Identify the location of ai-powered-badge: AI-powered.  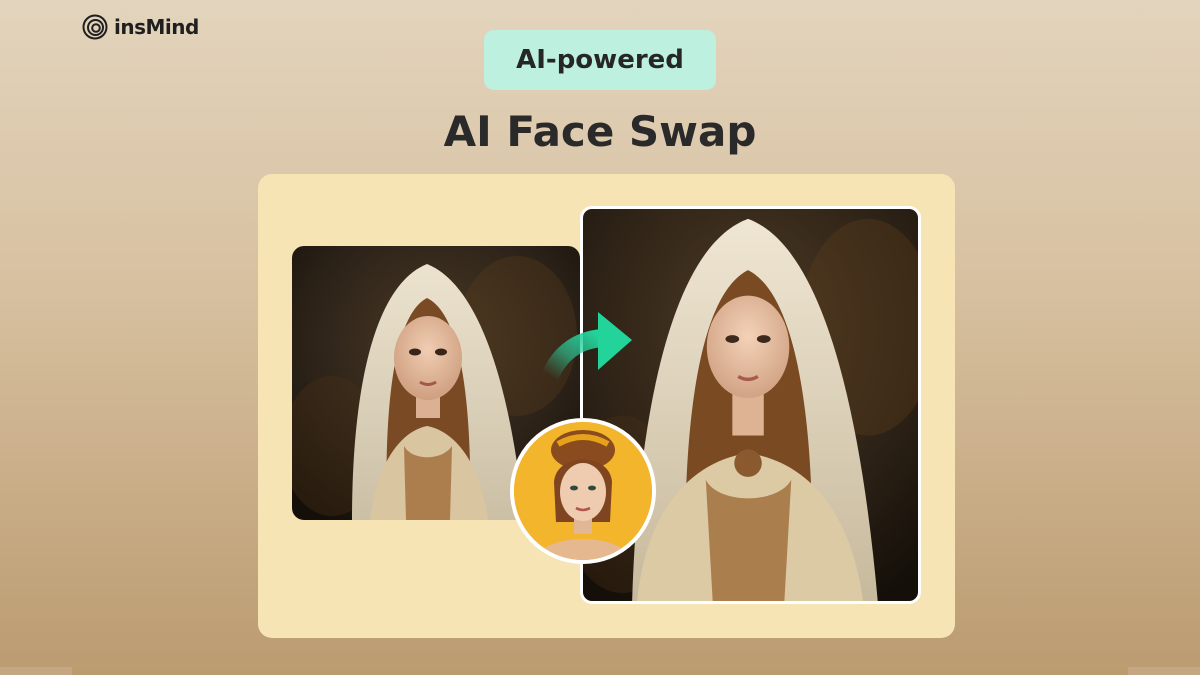
(600, 60).